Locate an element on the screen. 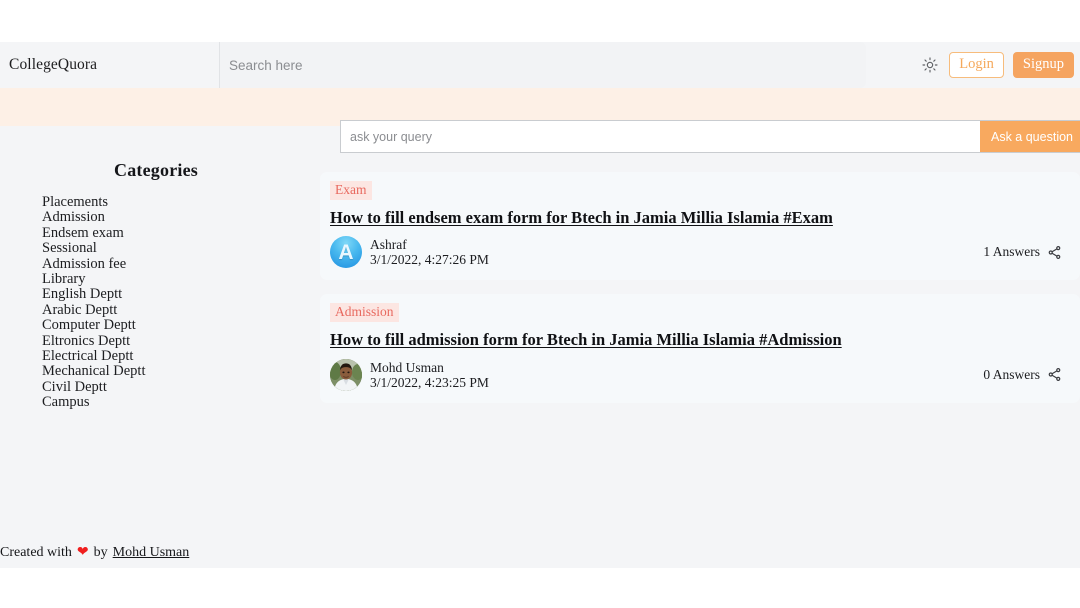 This screenshot has width=1080, height=608. question-category-tag: Exam is located at coordinates (351, 190).